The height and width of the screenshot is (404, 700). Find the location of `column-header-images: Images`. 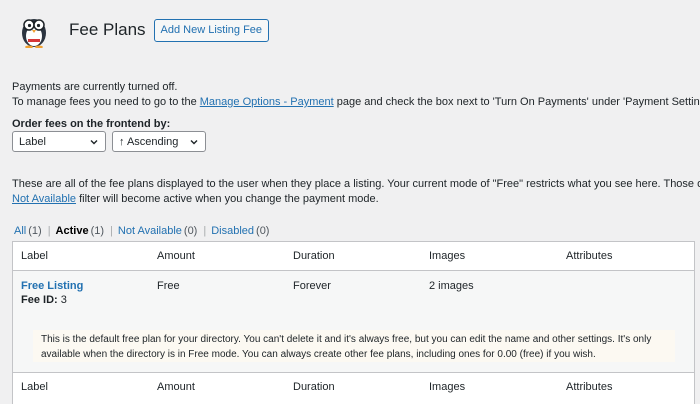

column-header-images: Images is located at coordinates (447, 256).